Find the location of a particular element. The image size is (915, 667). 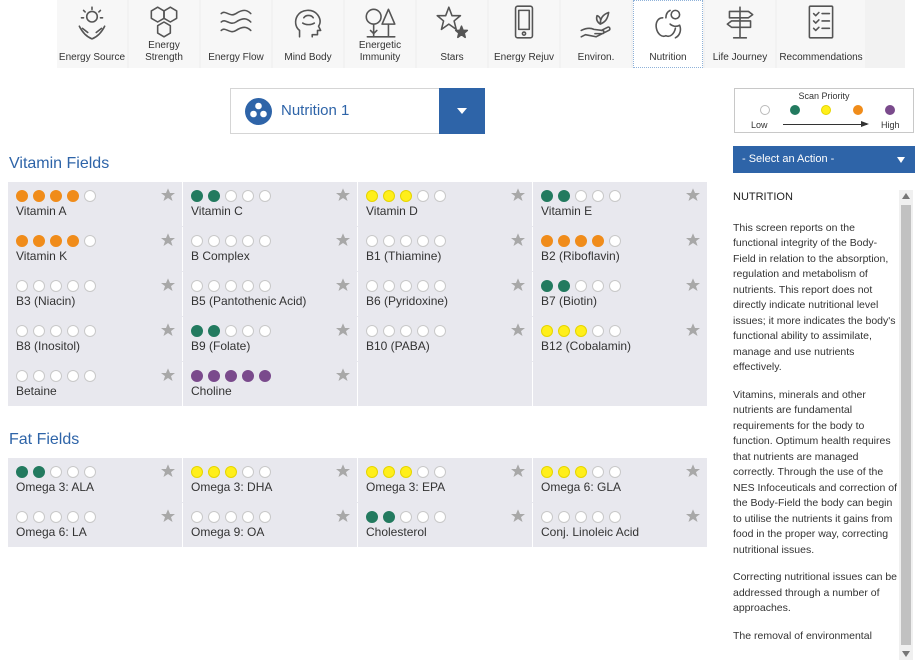

field-cell: Conj. Linoleic Acid is located at coordinates (620, 525).